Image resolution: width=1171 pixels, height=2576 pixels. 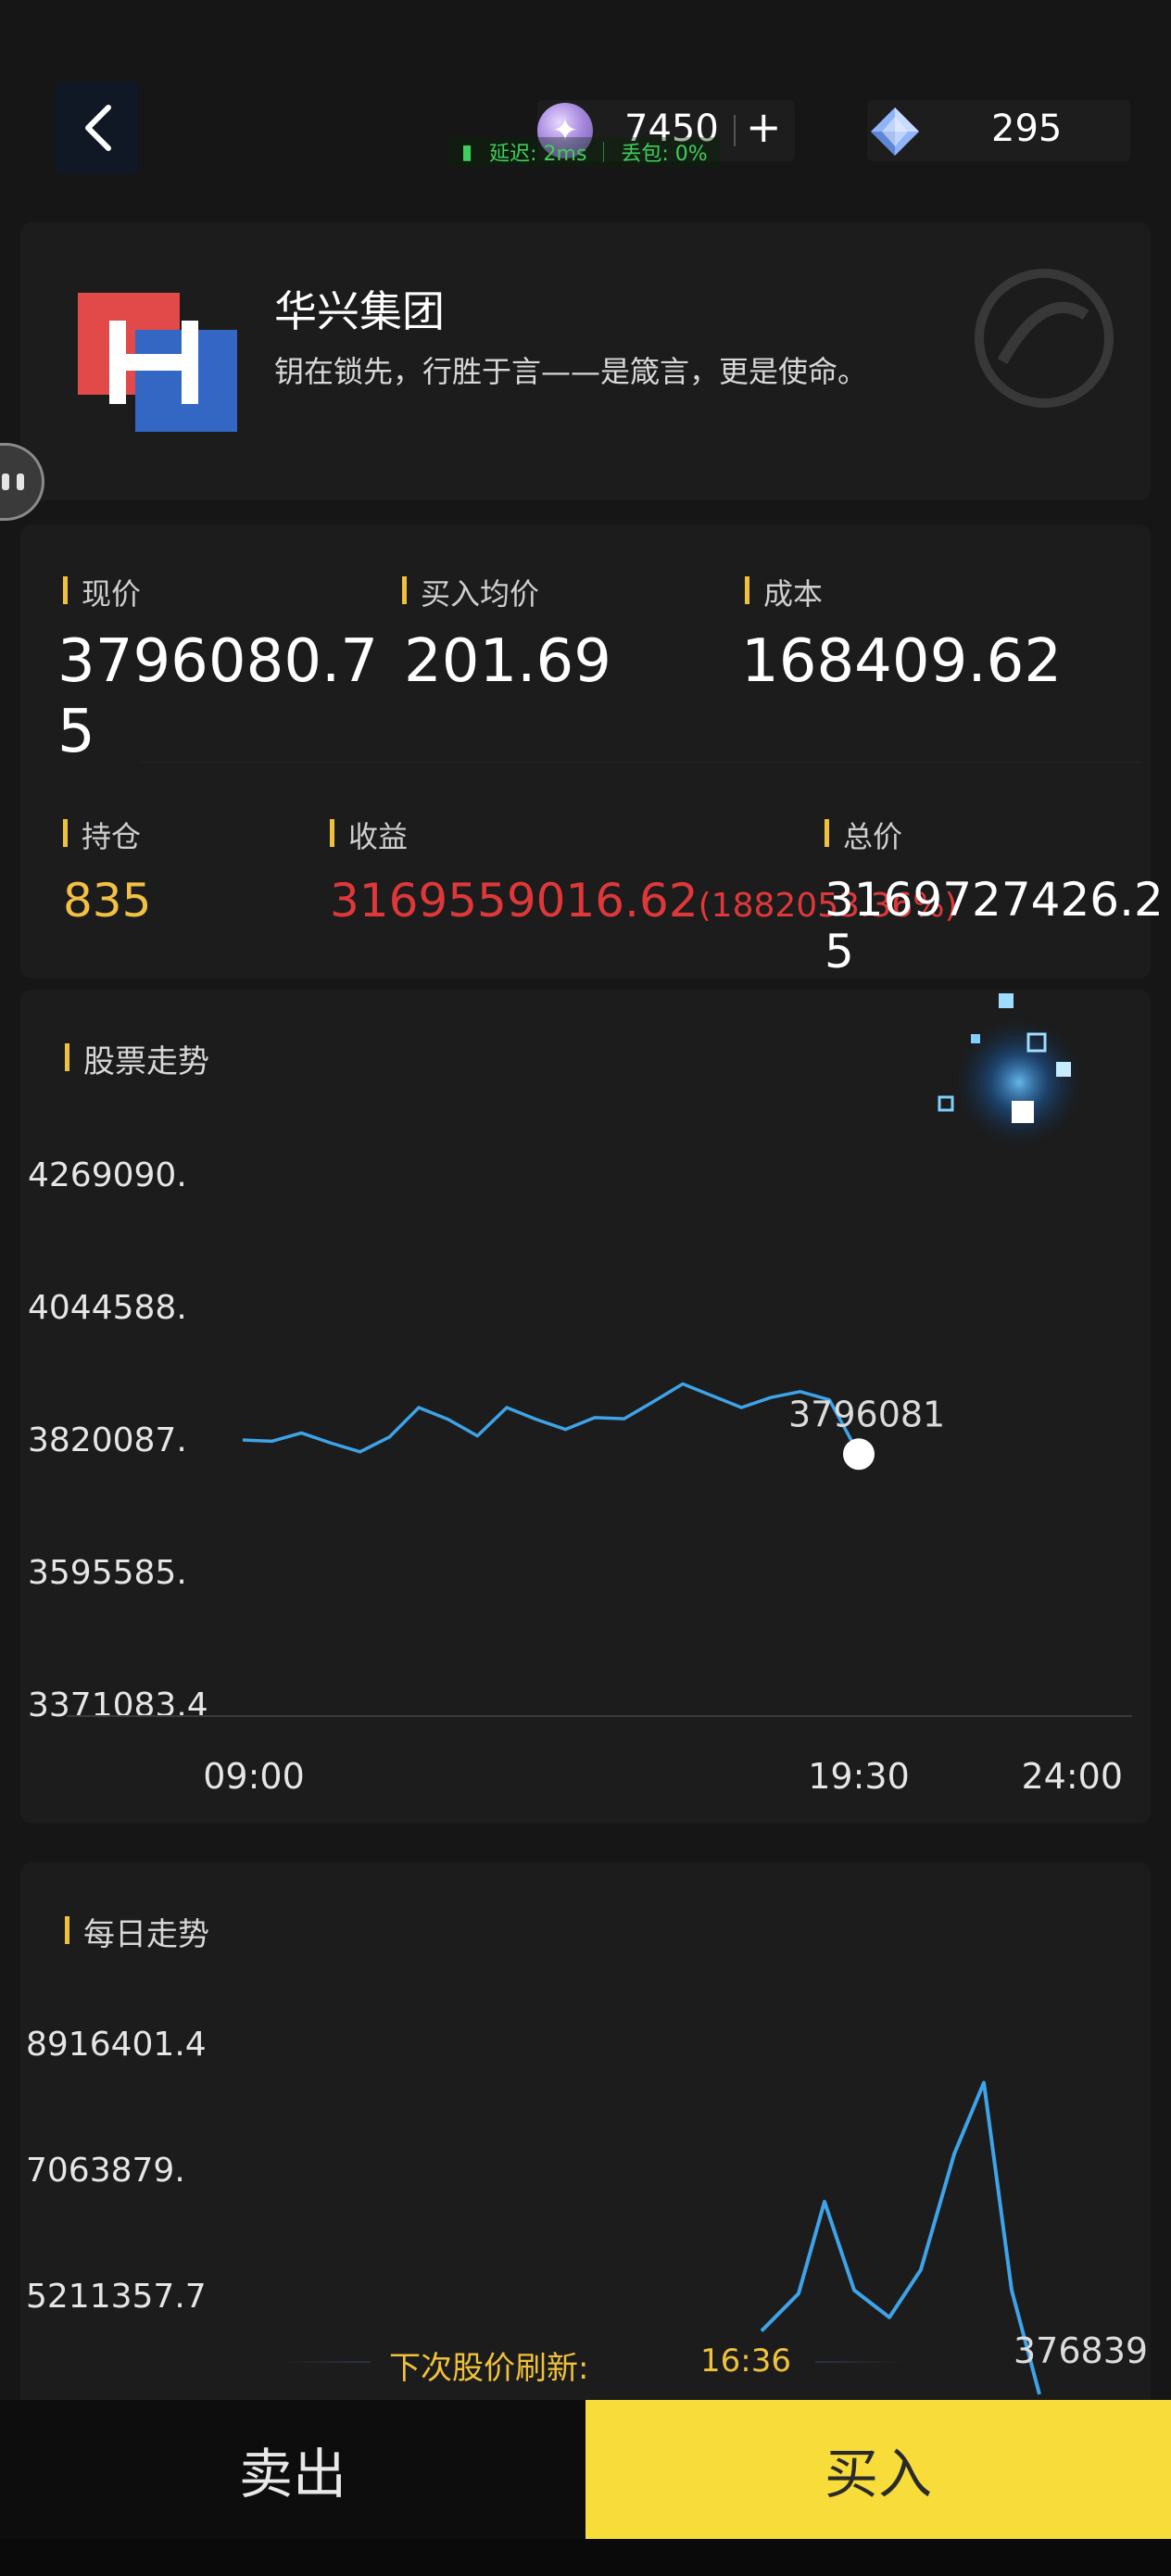 What do you see at coordinates (538, 154) in the screenshot?
I see `latency-text: 延迟: 2ms` at bounding box center [538, 154].